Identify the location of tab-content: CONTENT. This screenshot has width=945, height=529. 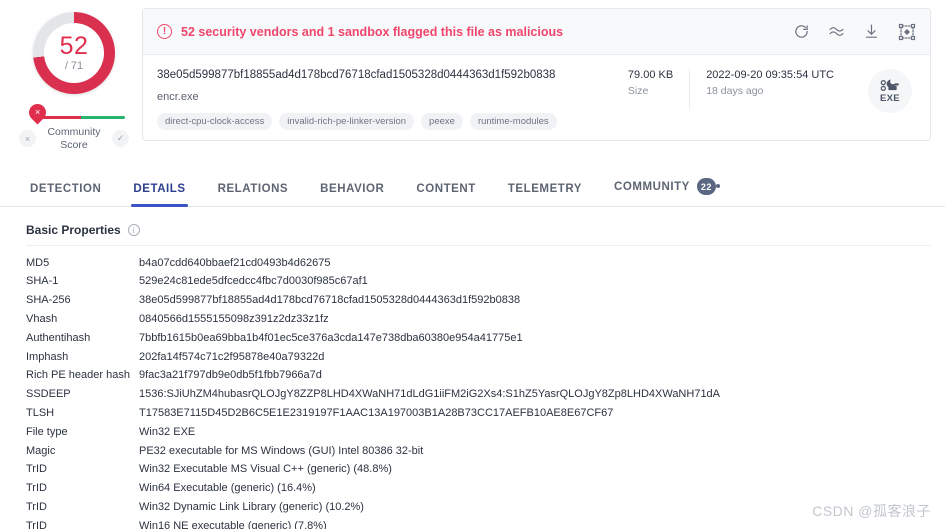
(445, 194).